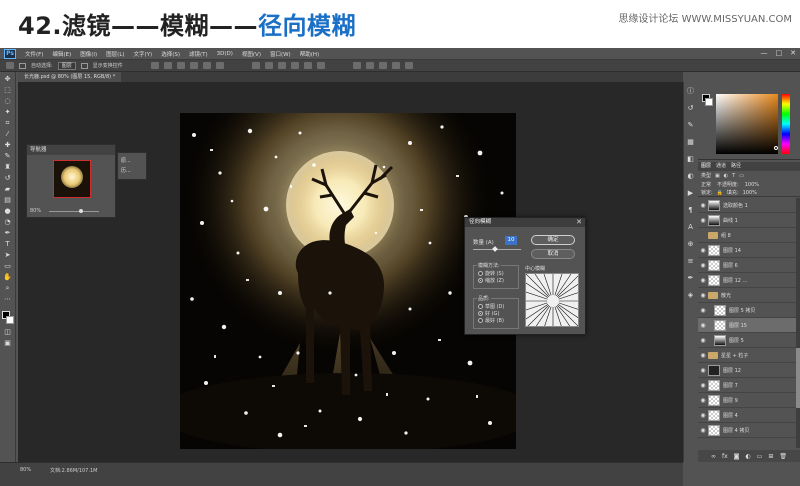 The image size is (800, 486). I want to click on adjustments-icon: ◐, so click(690, 176).